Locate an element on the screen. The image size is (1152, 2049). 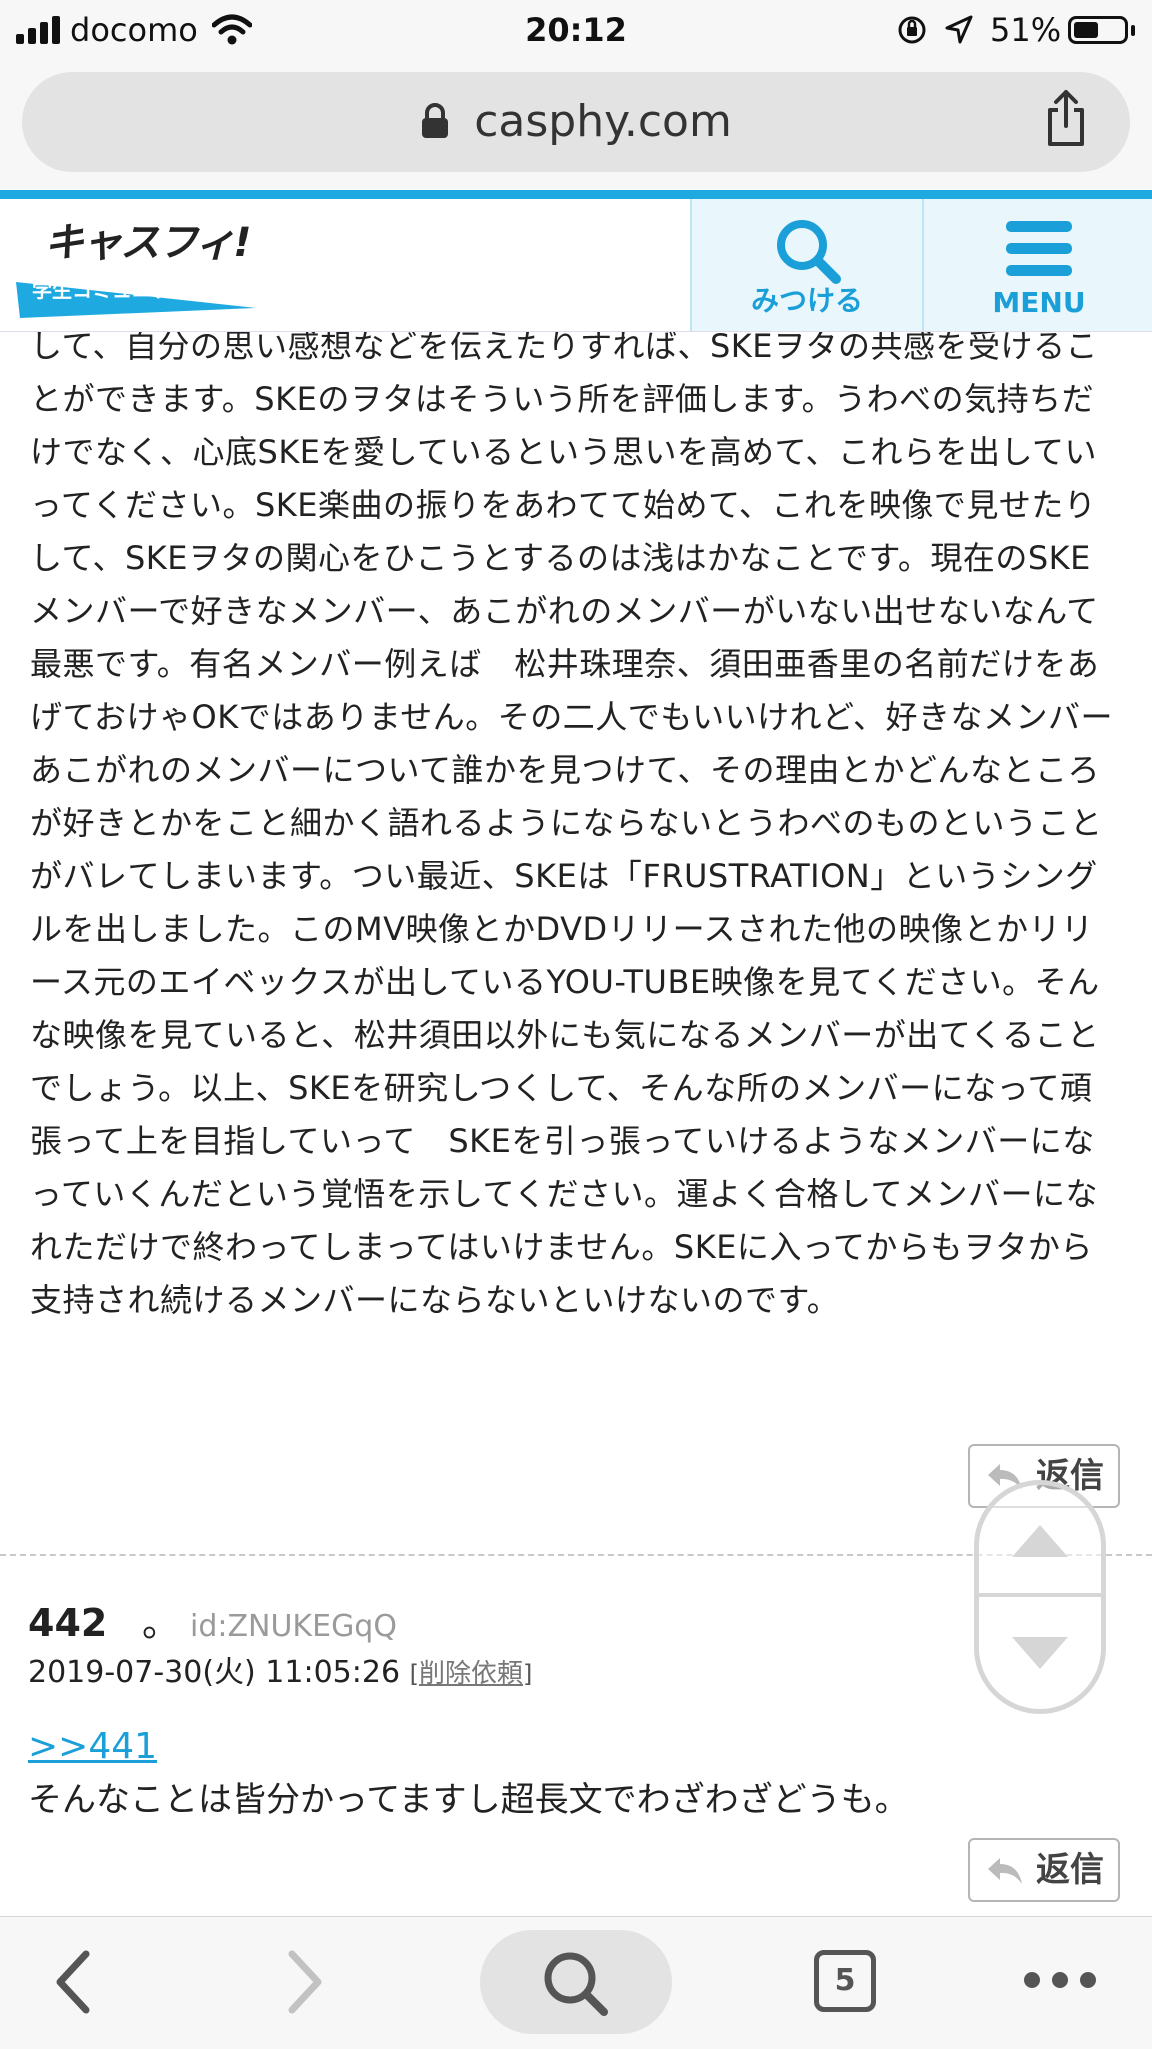
scroll-control-divider is located at coordinates (1040, 1595).